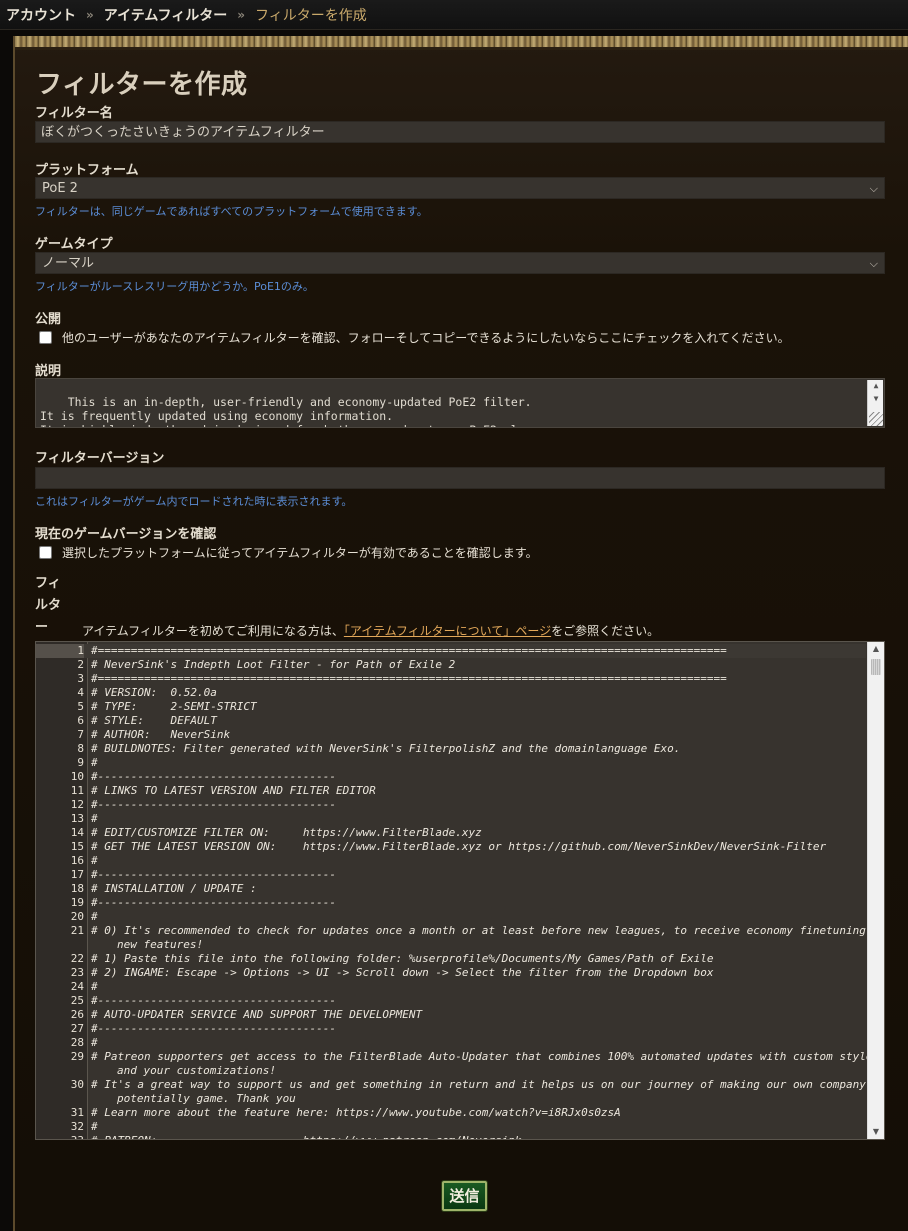 The height and width of the screenshot is (1231, 908). I want to click on filter-name-input: ぼくがつくったさいきょうのアイテムフィルター, so click(460, 132).